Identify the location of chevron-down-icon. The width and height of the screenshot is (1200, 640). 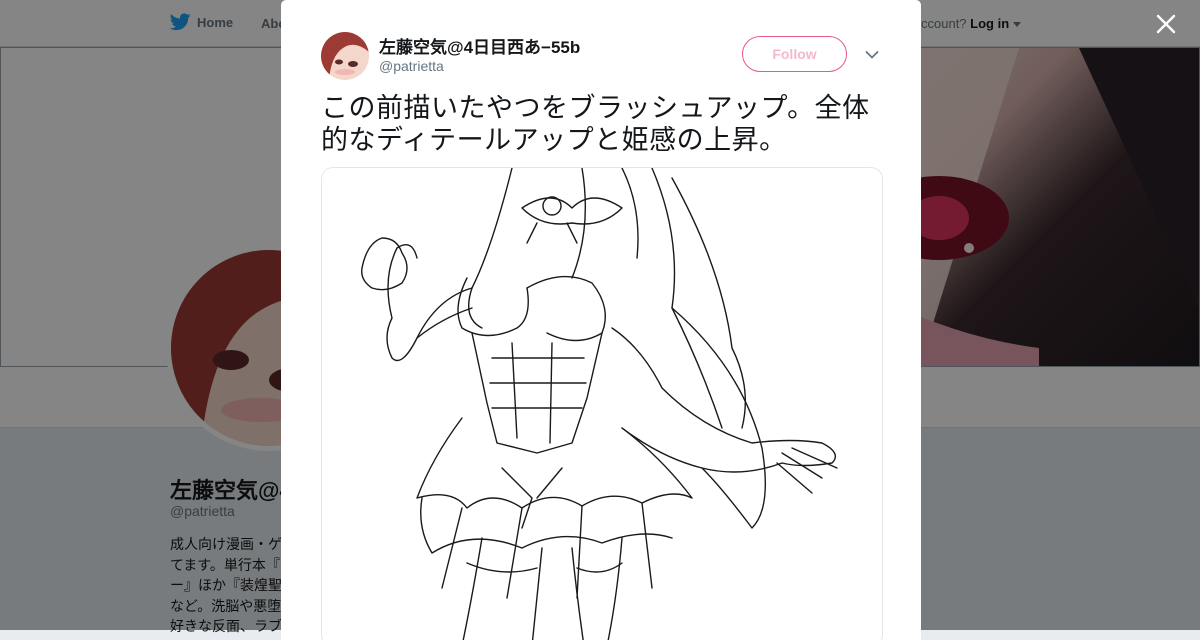
(872, 55).